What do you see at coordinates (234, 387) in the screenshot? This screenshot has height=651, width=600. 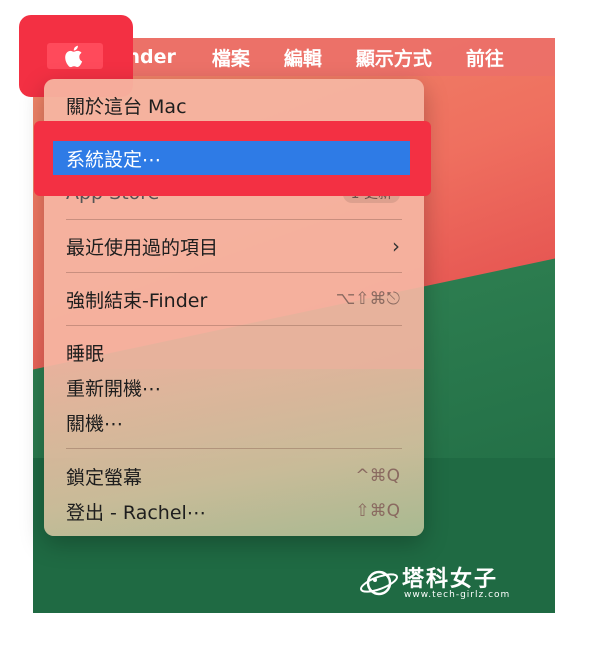 I see `menu-item-restart: 重新開機⋯` at bounding box center [234, 387].